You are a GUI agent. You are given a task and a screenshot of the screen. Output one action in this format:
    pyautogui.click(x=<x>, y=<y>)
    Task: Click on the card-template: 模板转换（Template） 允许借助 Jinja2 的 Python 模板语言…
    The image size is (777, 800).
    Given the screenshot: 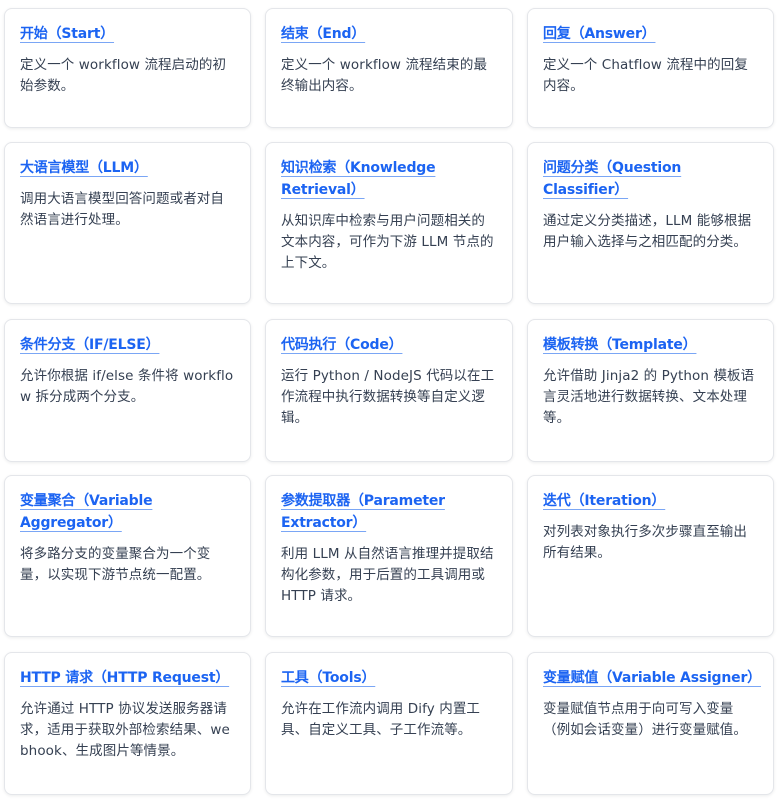 What is the action you would take?
    pyautogui.click(x=650, y=390)
    